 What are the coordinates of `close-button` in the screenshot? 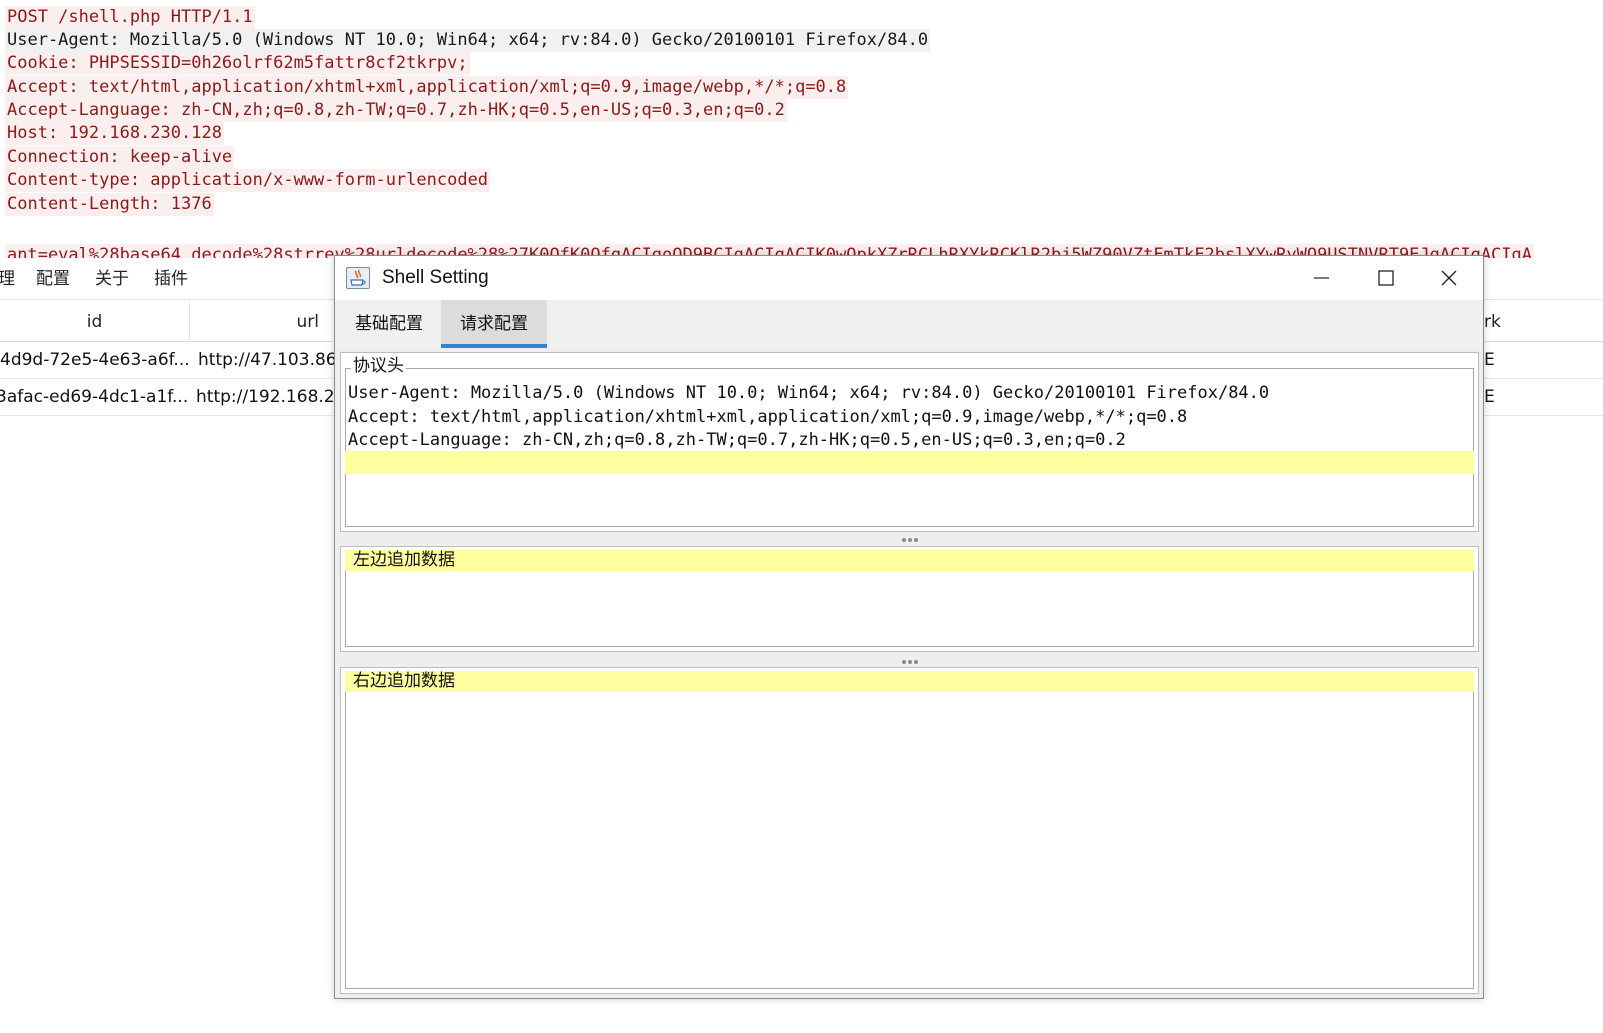 It's located at (1449, 278).